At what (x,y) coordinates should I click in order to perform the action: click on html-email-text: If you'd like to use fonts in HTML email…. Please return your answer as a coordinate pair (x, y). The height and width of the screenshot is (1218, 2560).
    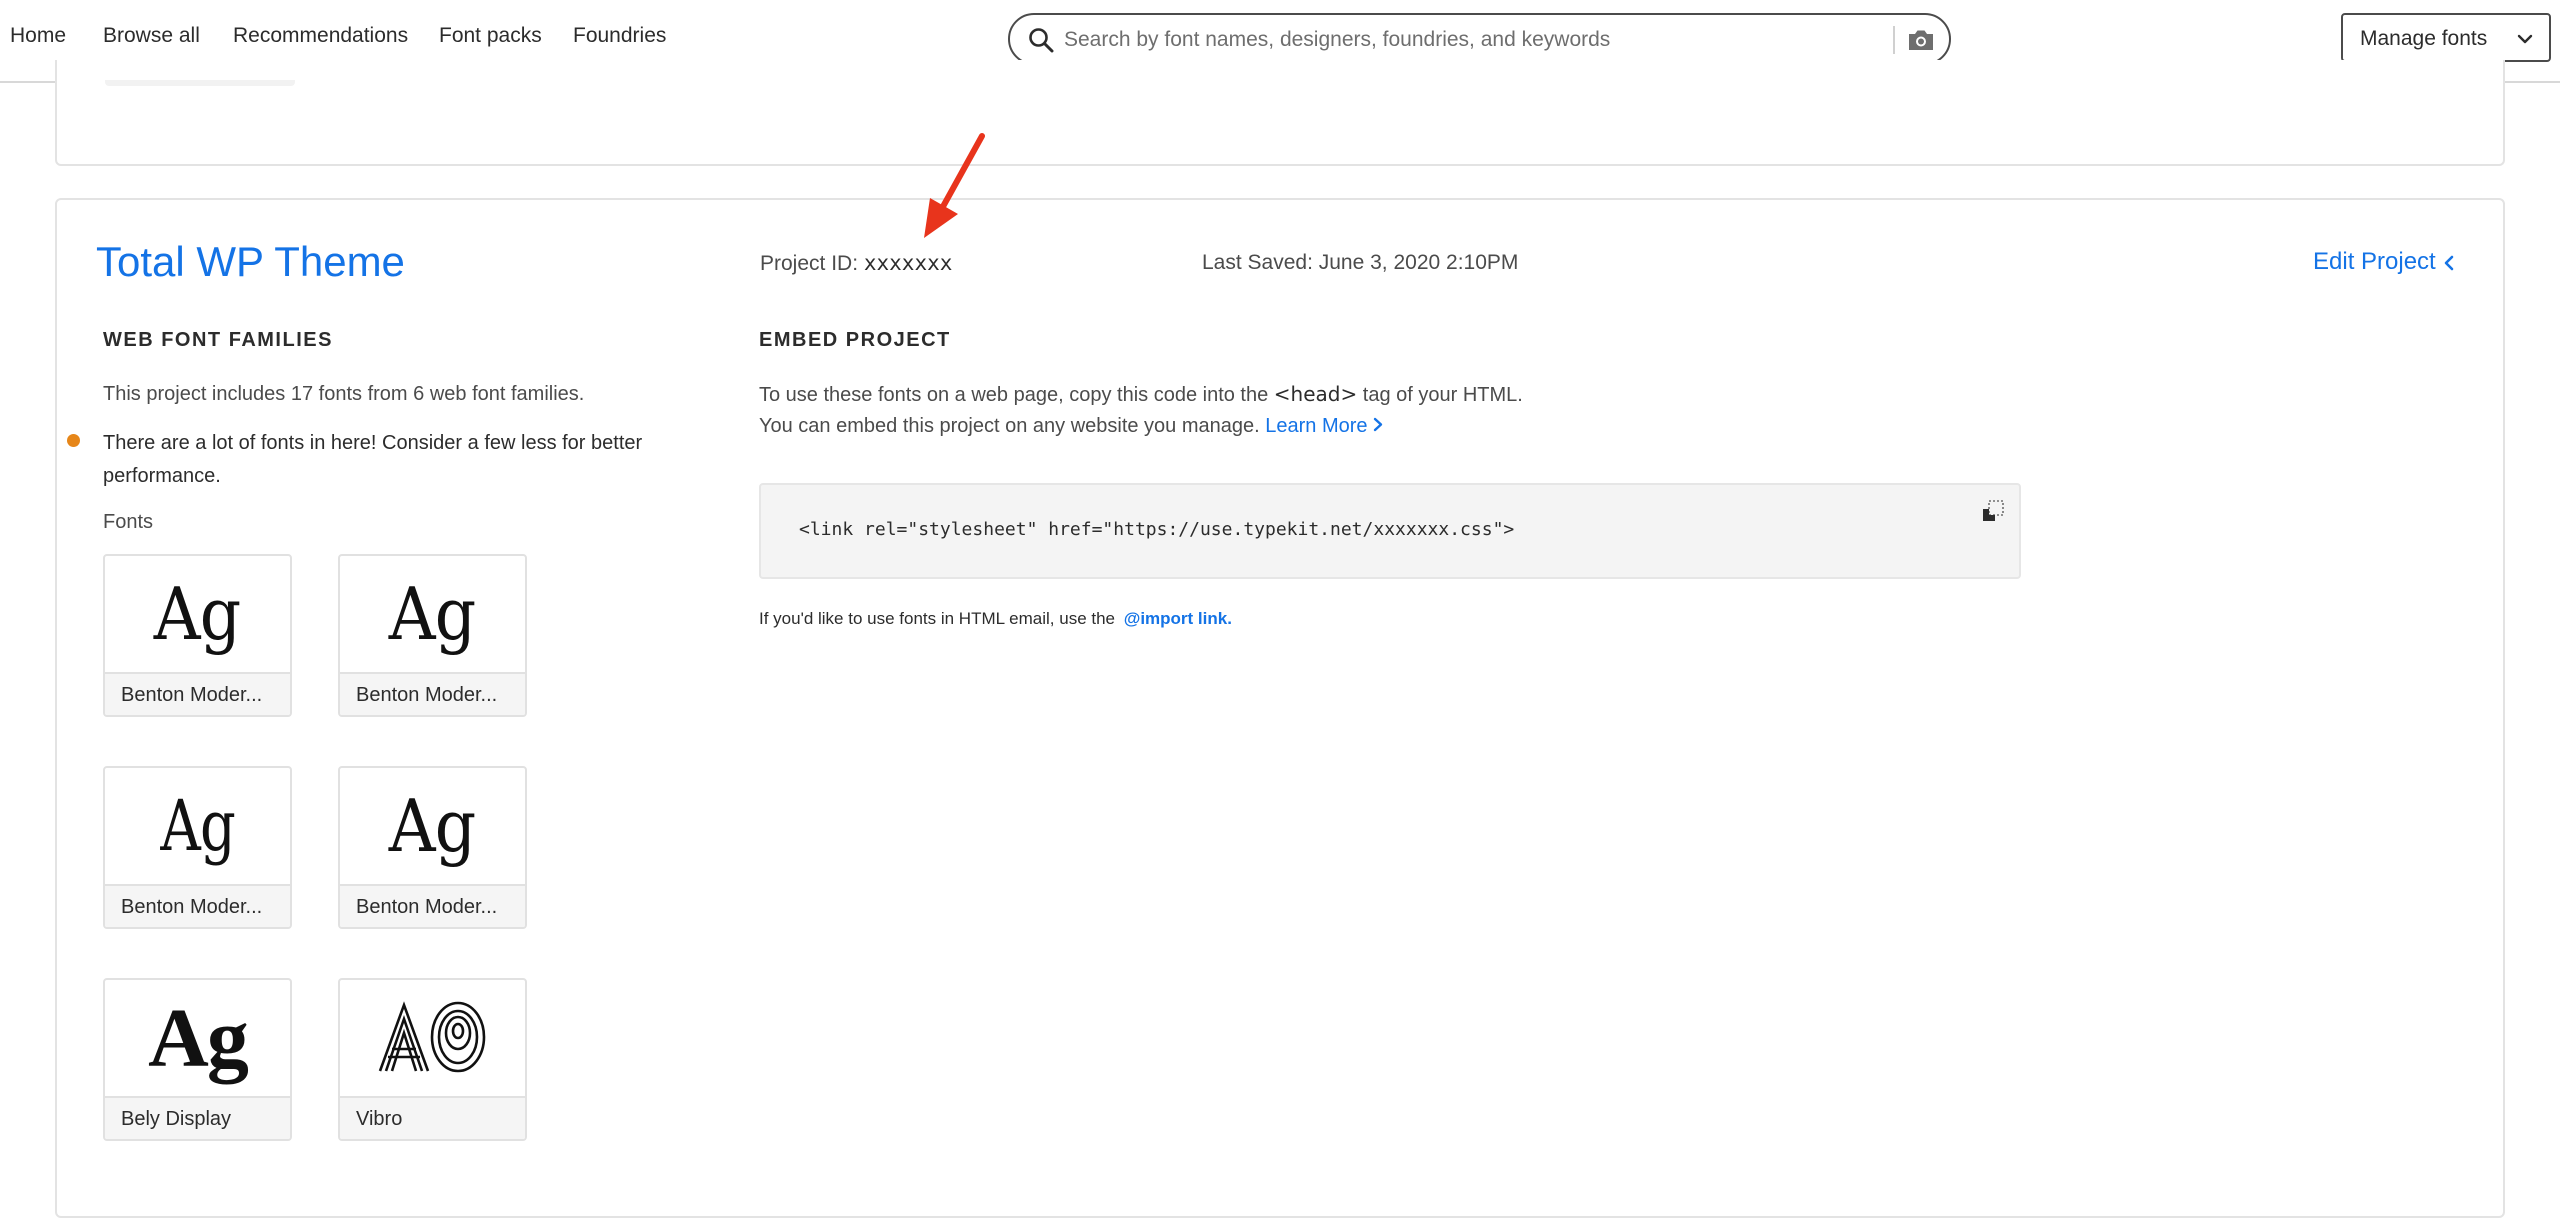
    Looking at the image, I should click on (937, 618).